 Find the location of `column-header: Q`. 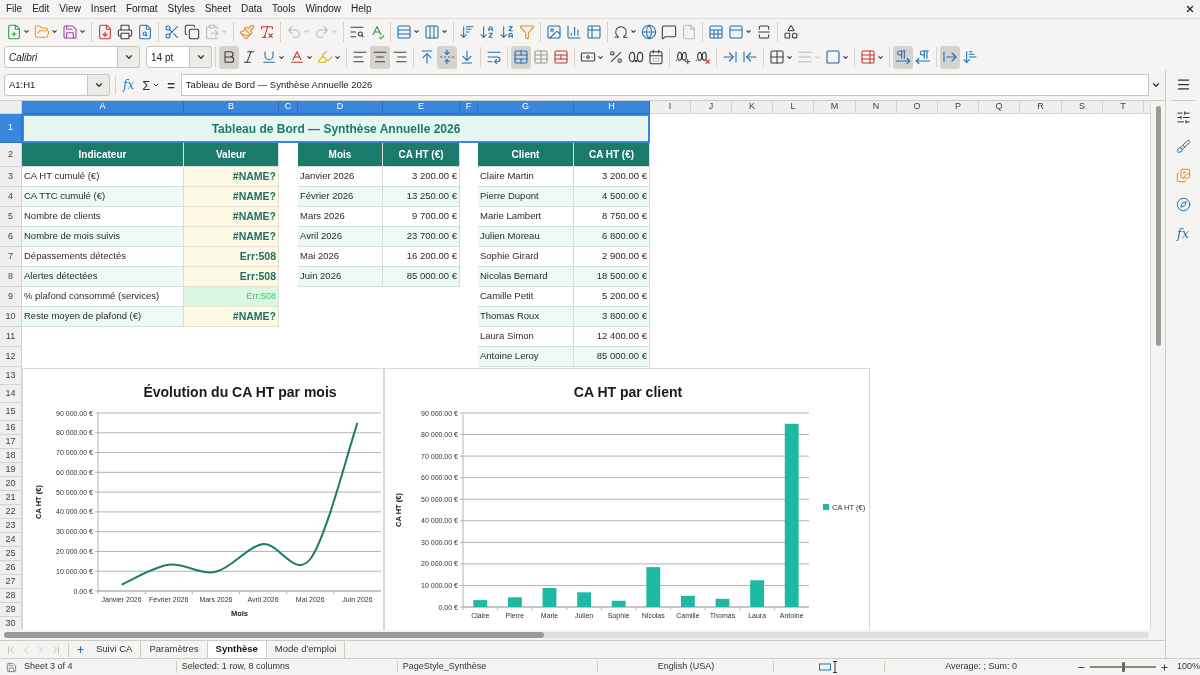

column-header: Q is located at coordinates (999, 107).